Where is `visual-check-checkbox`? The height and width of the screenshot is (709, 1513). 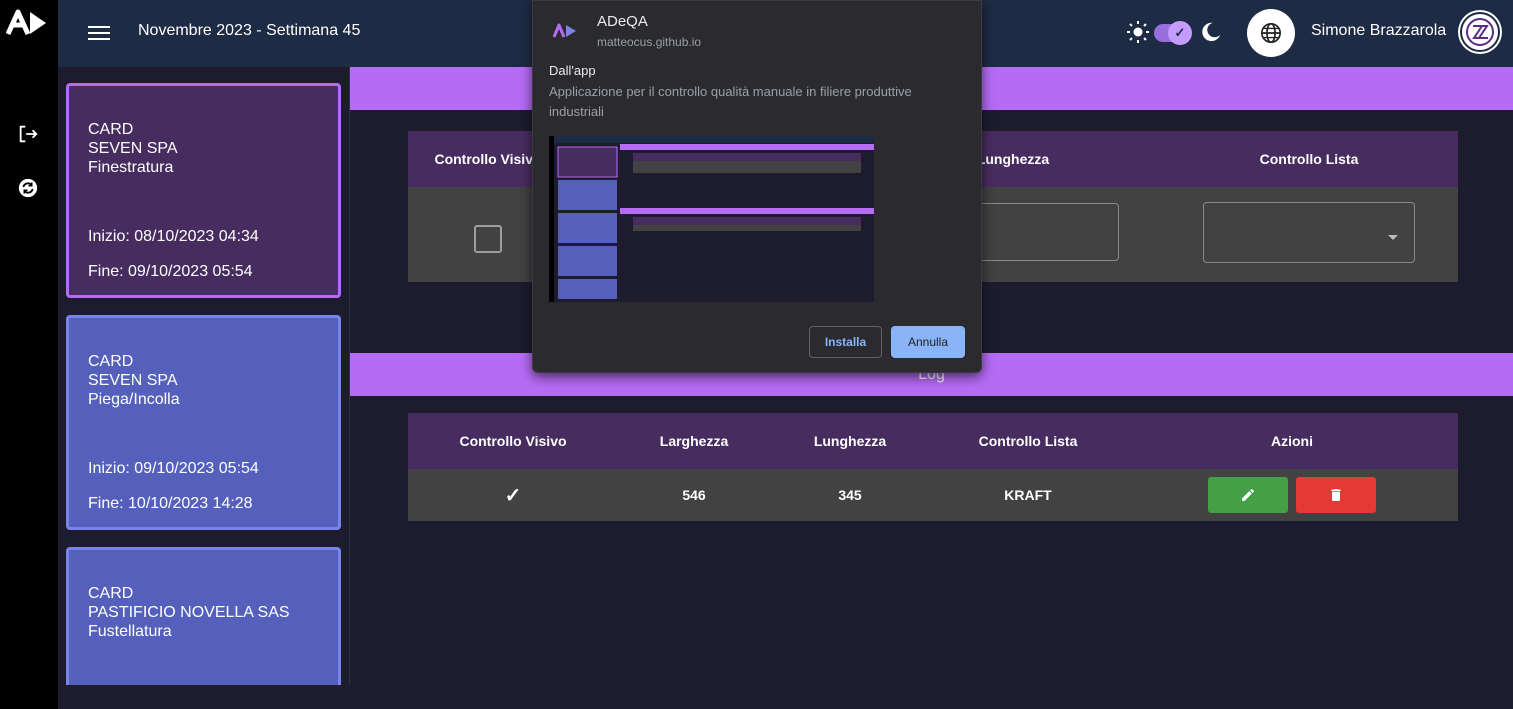 visual-check-checkbox is located at coordinates (488, 239).